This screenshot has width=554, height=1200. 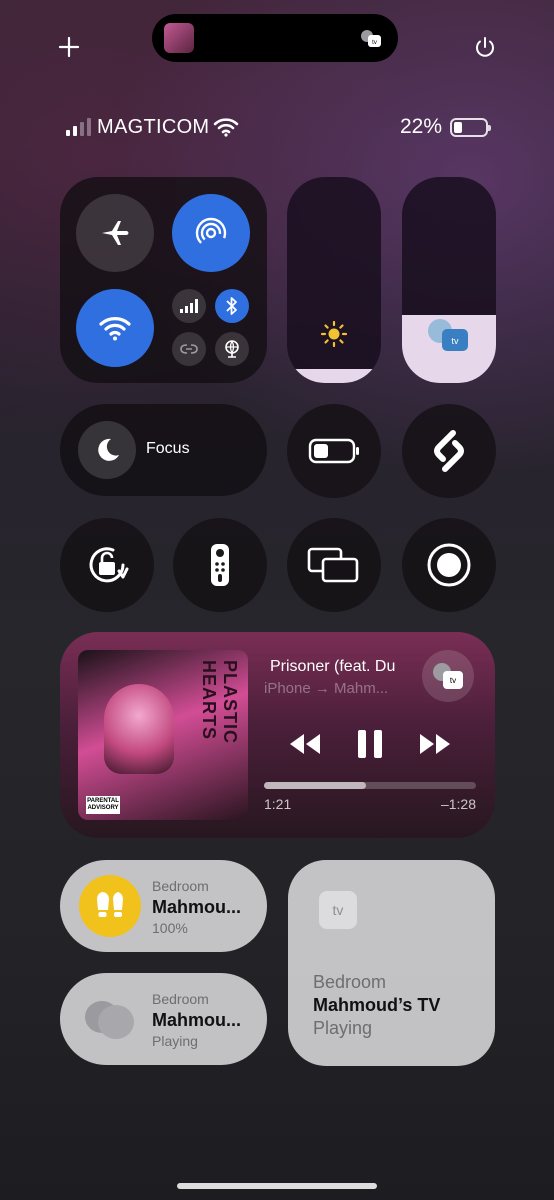 I want to click on pause-button, so click(x=370, y=746).